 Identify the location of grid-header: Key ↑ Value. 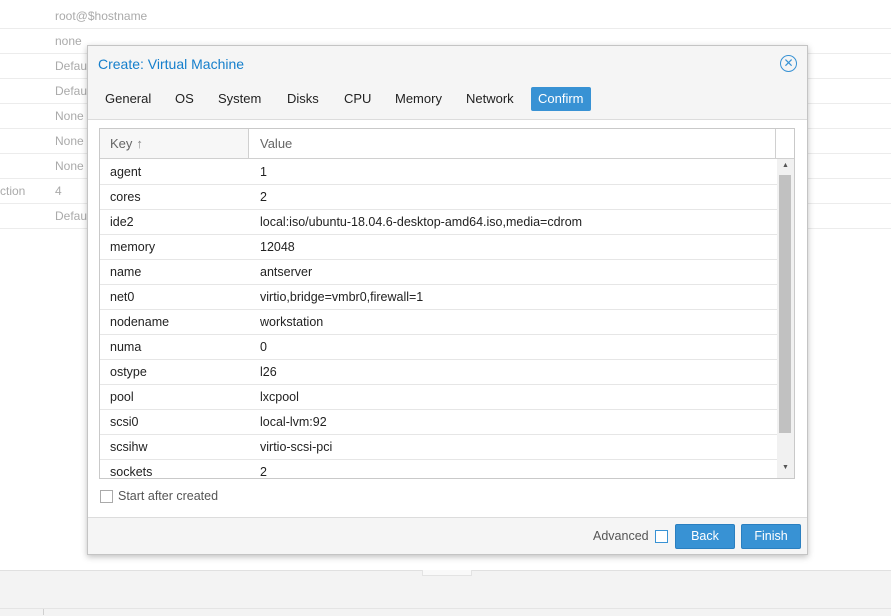
(447, 144).